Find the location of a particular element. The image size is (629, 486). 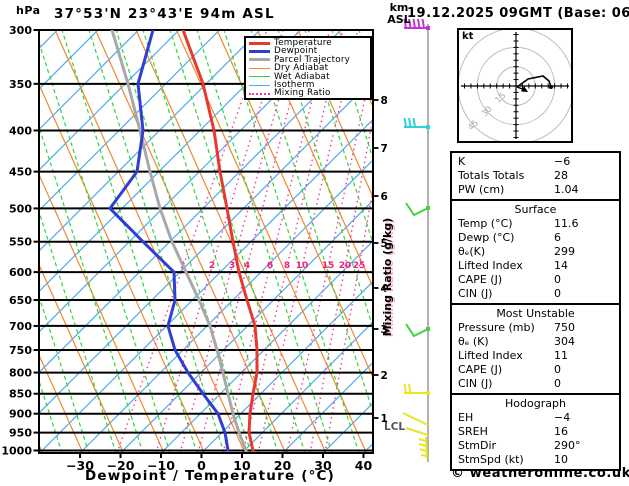

svg-text: 700 is located at coordinates (20, 326).